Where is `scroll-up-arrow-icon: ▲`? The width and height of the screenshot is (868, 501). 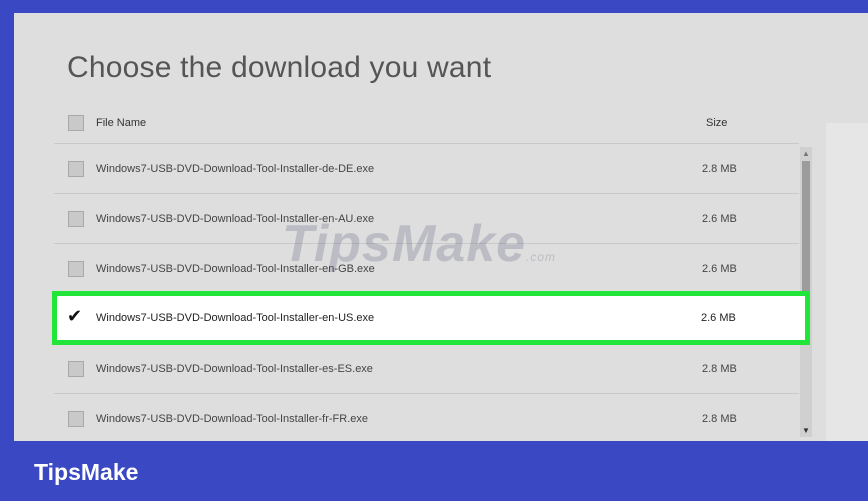 scroll-up-arrow-icon: ▲ is located at coordinates (806, 153).